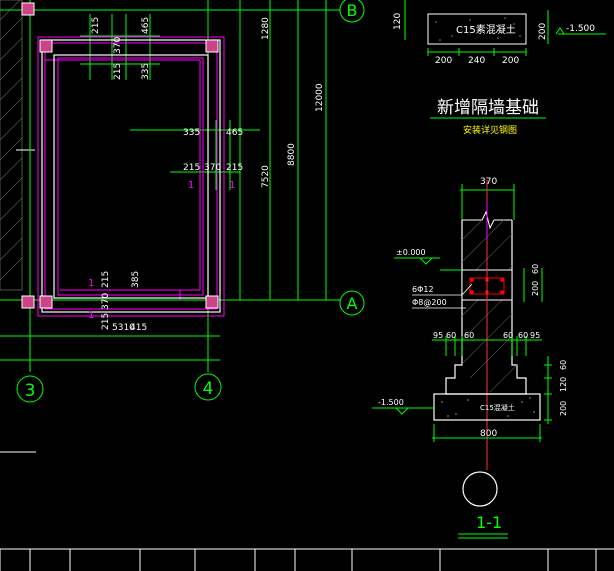  Describe the element at coordinates (292, 154) in the screenshot. I see `plan-vdim-8800: 8800` at that location.